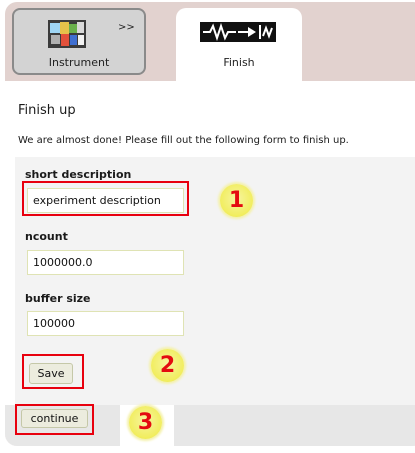 The height and width of the screenshot is (453, 415). I want to click on page-title: Finish up, so click(47, 110).